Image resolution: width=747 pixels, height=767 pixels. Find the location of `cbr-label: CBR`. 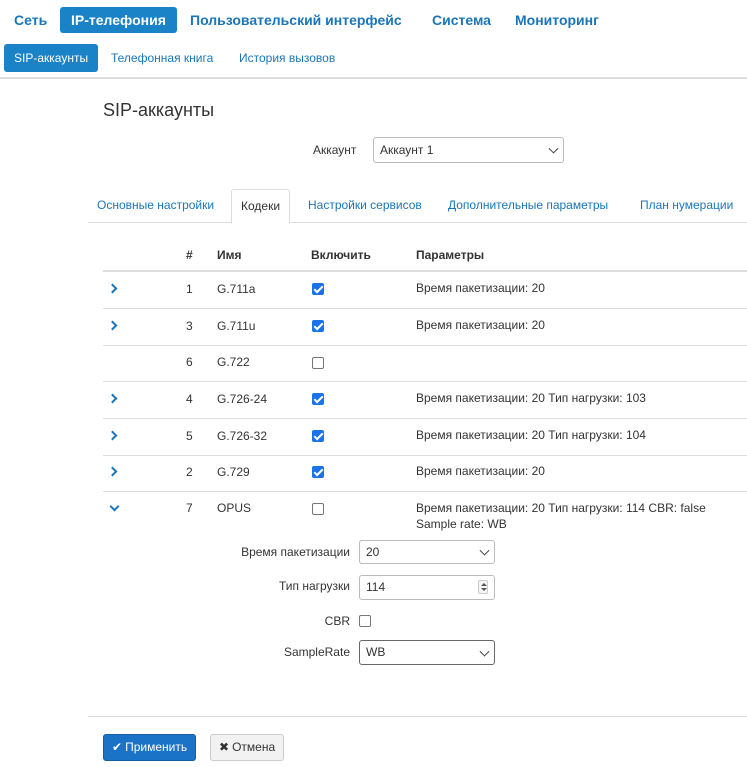

cbr-label: CBR is located at coordinates (337, 621).